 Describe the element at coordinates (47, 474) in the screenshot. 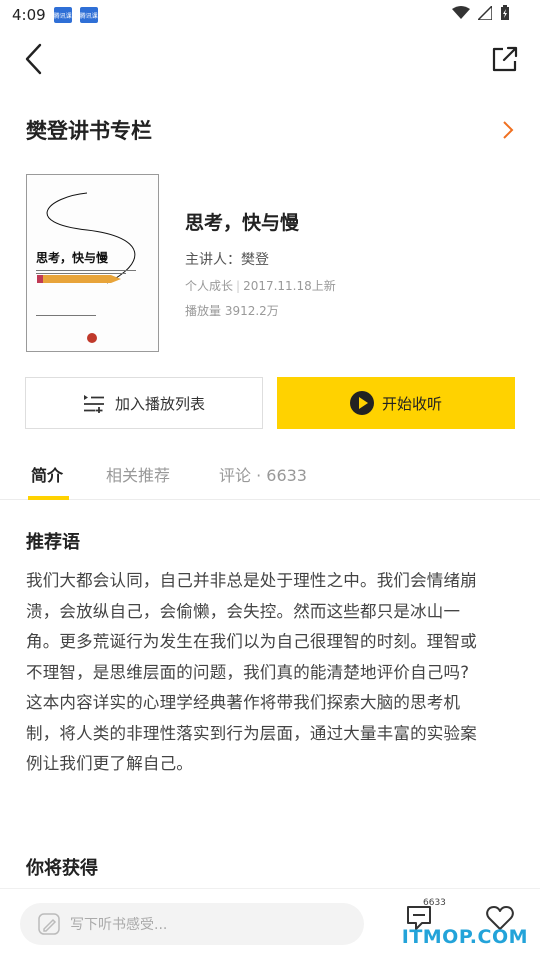

I see `tab-intro: 简介` at that location.